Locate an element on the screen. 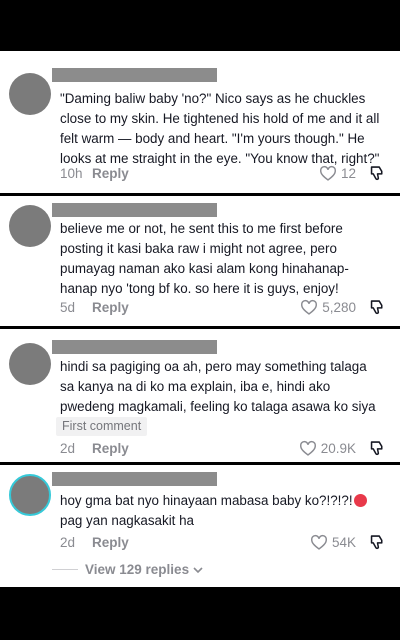 Image resolution: width=400 pixels, height=640 pixels. like-button: 20.9K is located at coordinates (327, 448).